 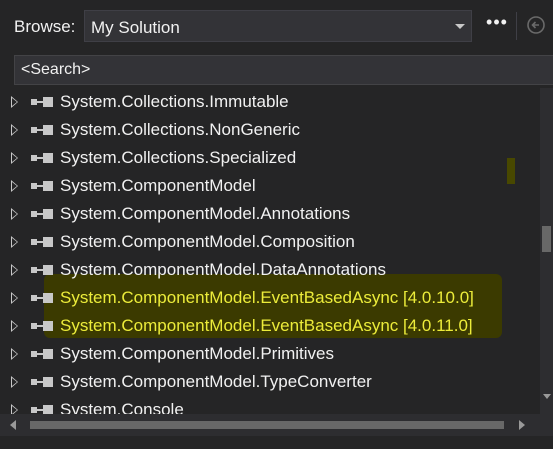 I want to click on tree-row-label: System.Console, so click(x=122, y=407).